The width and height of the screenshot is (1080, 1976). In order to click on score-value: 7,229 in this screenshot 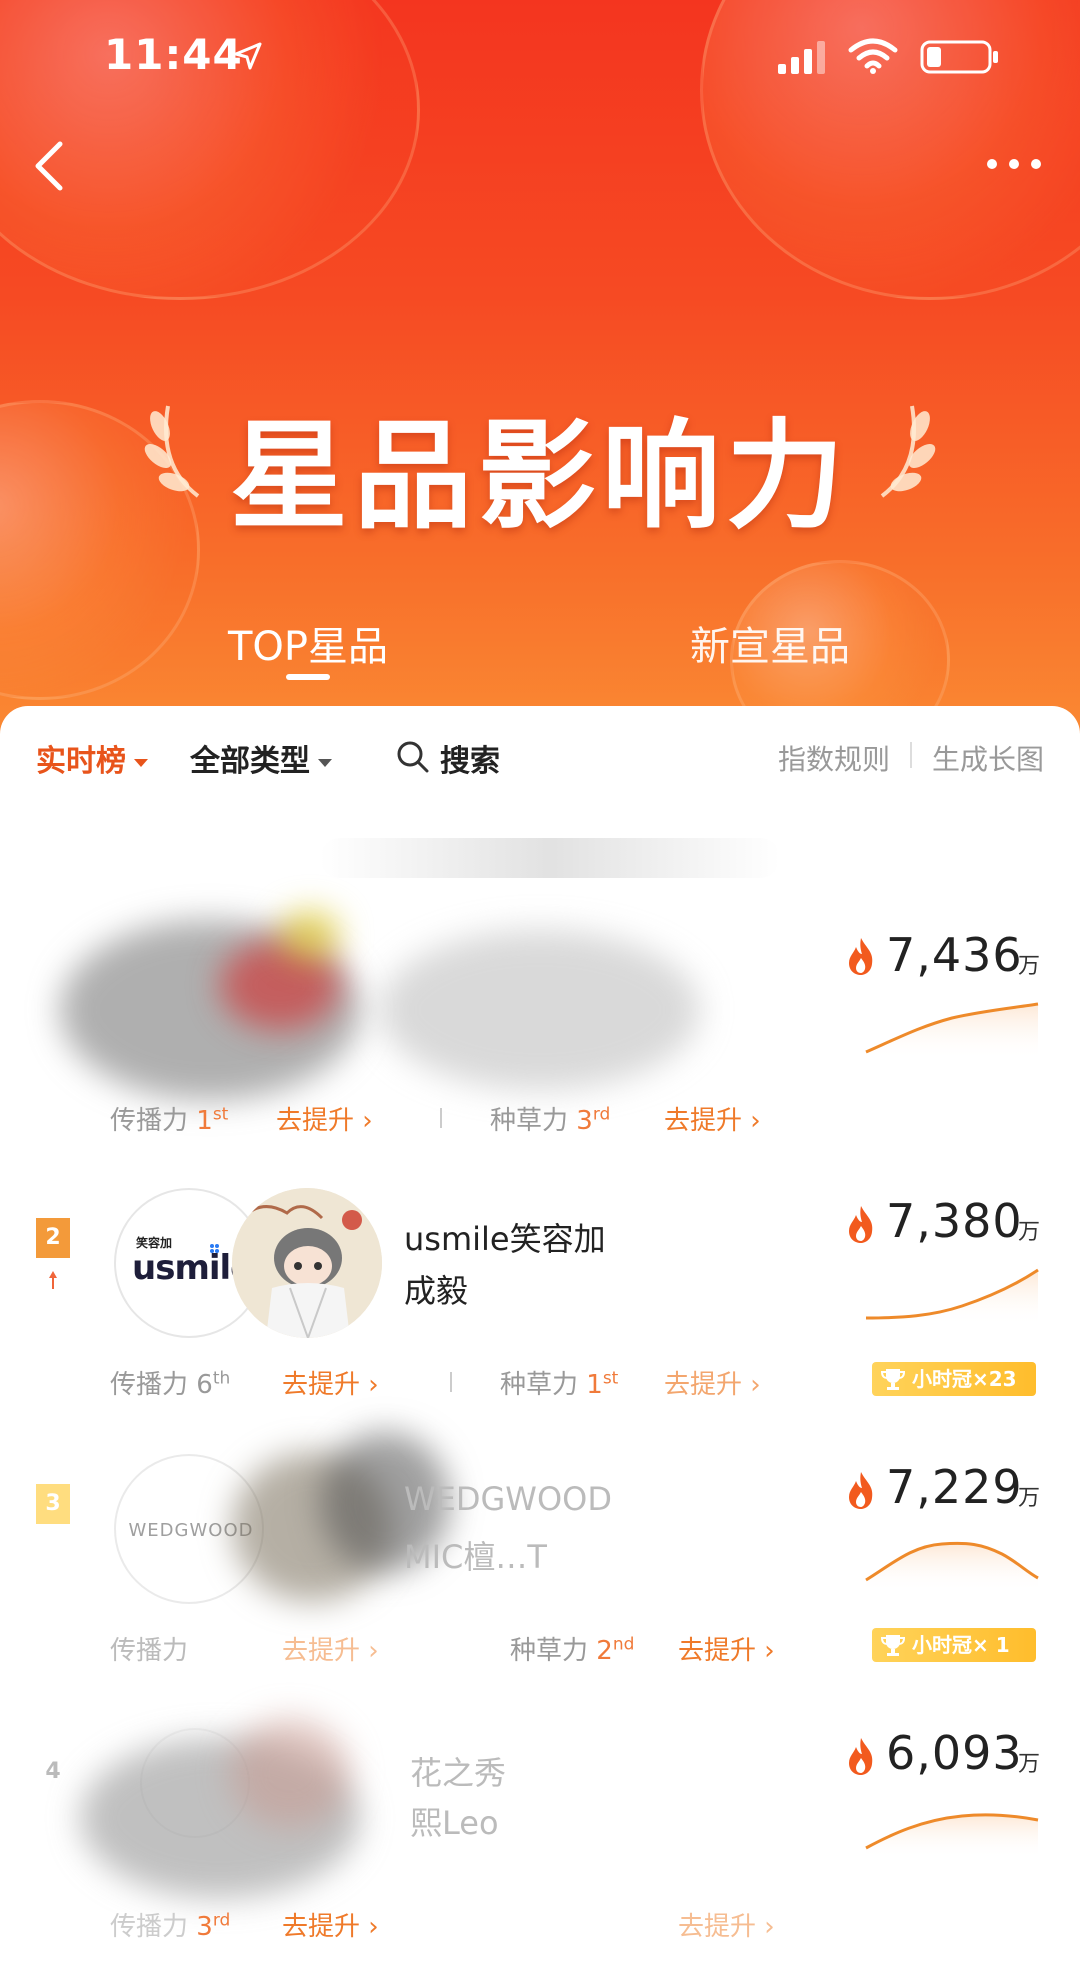, I will do `click(954, 1487)`.